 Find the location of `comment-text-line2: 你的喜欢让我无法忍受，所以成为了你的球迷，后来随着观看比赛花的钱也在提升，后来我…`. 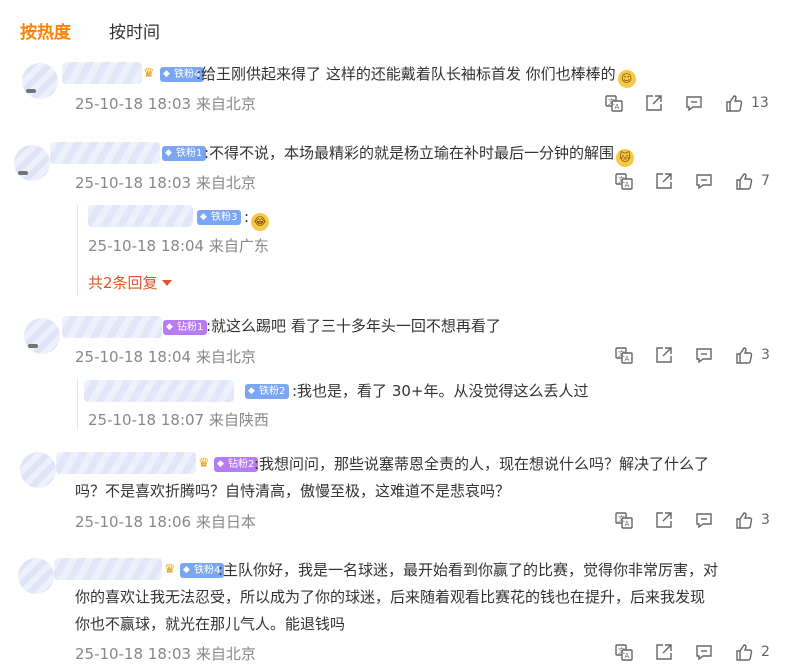

comment-text-line2: 你的喜欢让我无法忍受，所以成为了你的球迷，后来随着观看比赛花的钱也在提升，后来我… is located at coordinates (390, 597).